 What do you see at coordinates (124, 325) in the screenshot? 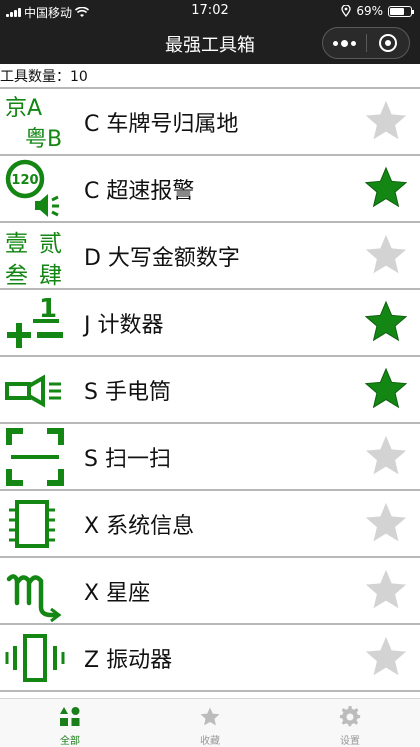
I see `tool-label: J 计数器` at bounding box center [124, 325].